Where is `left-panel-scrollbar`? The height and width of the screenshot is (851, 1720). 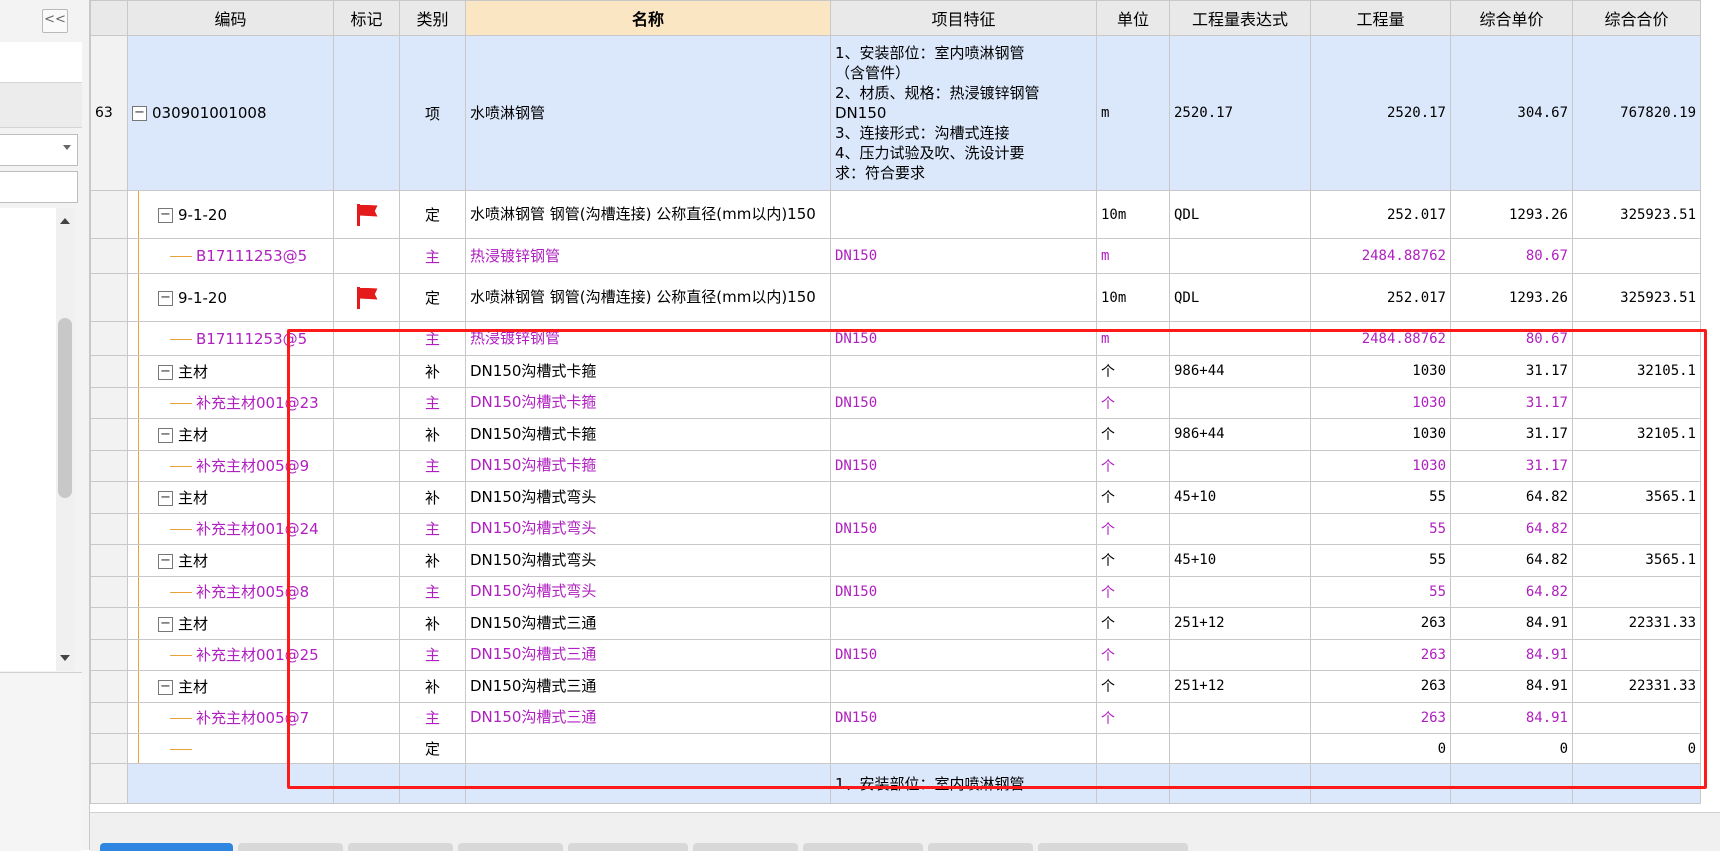
left-panel-scrollbar is located at coordinates (65, 439).